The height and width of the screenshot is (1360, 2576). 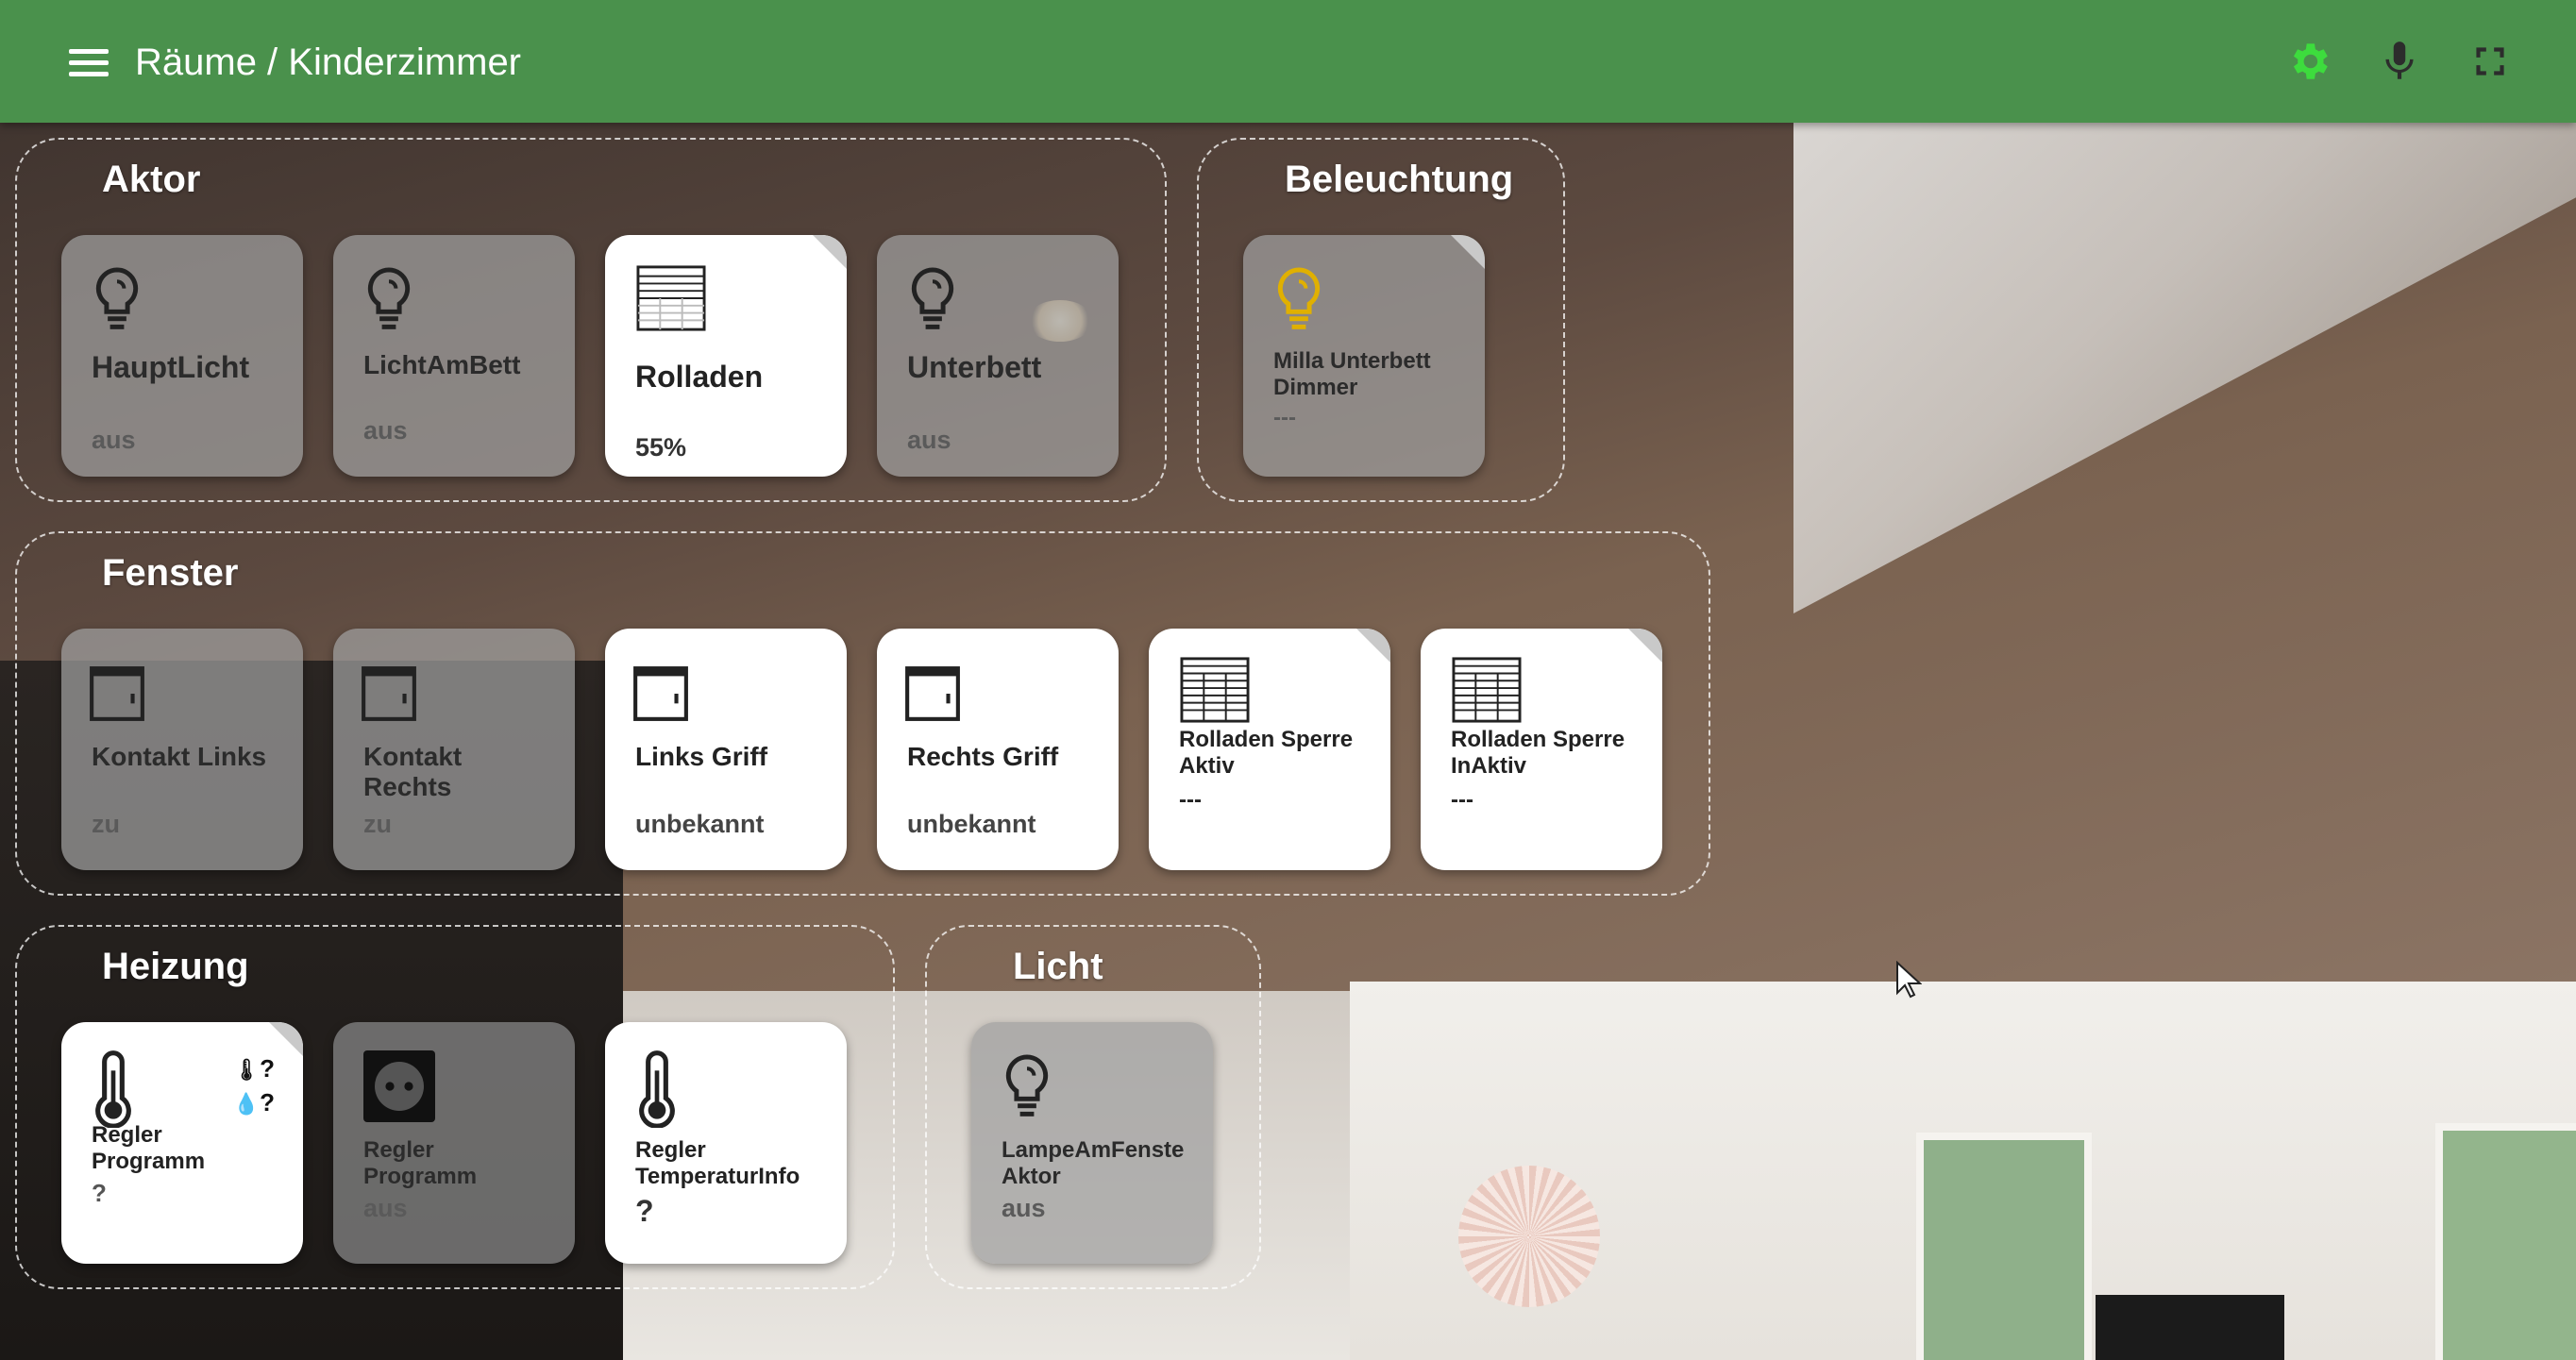 I want to click on menu-icon, so click(x=89, y=61).